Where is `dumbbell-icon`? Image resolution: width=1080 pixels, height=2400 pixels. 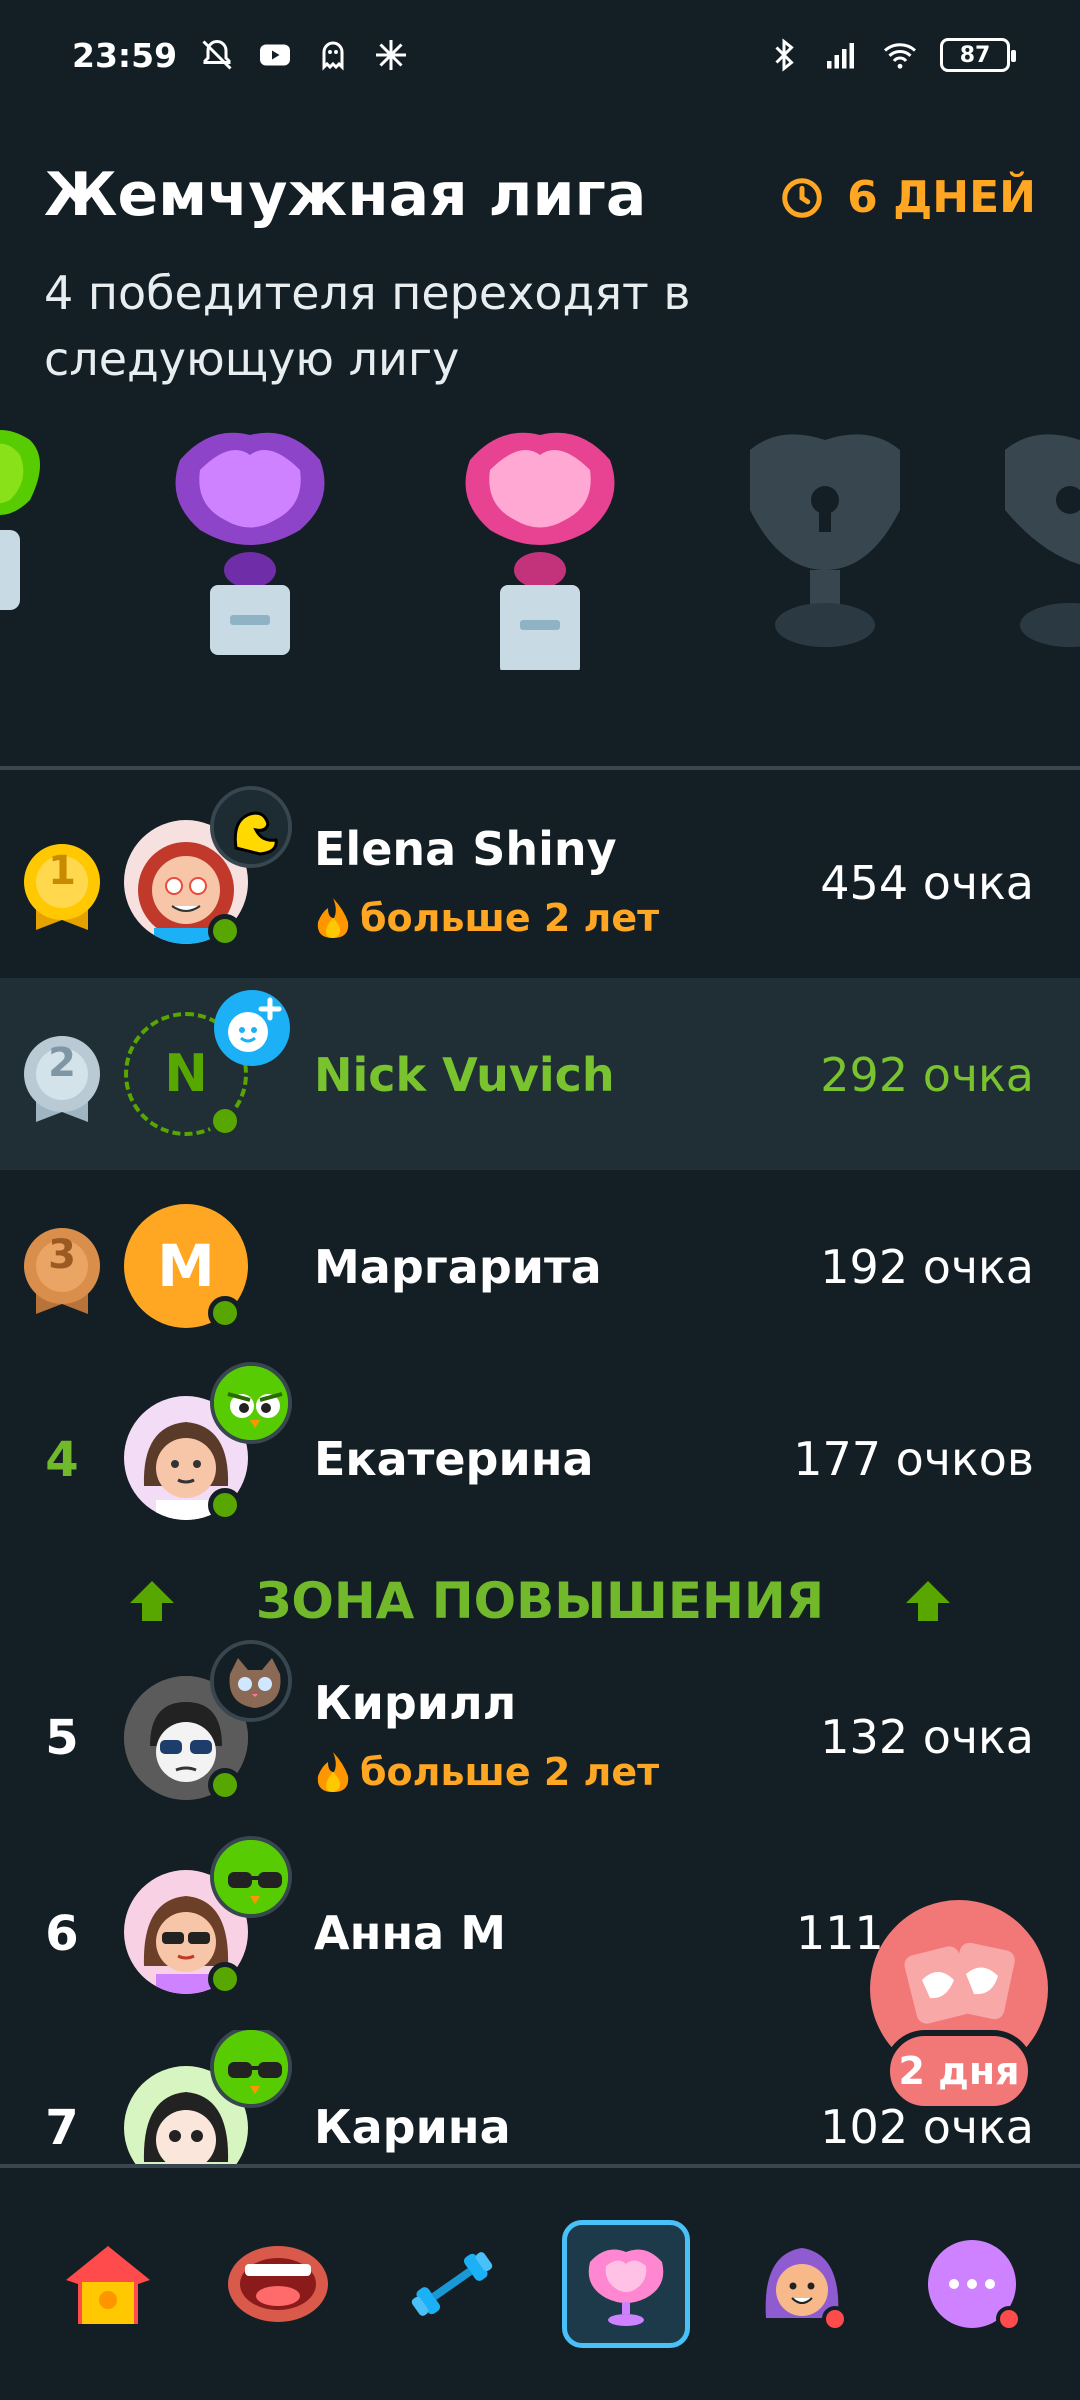
dumbbell-icon is located at coordinates (452, 2284).